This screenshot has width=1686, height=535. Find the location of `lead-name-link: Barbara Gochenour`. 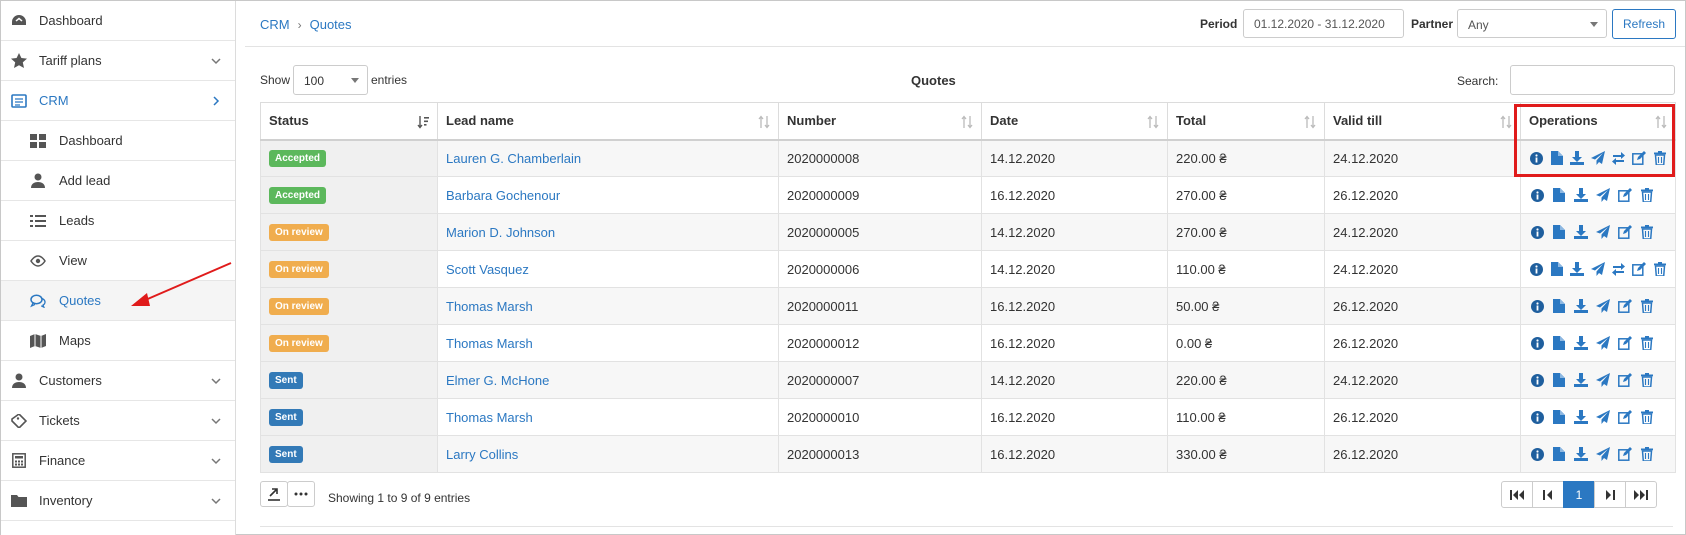

lead-name-link: Barbara Gochenour is located at coordinates (503, 195).